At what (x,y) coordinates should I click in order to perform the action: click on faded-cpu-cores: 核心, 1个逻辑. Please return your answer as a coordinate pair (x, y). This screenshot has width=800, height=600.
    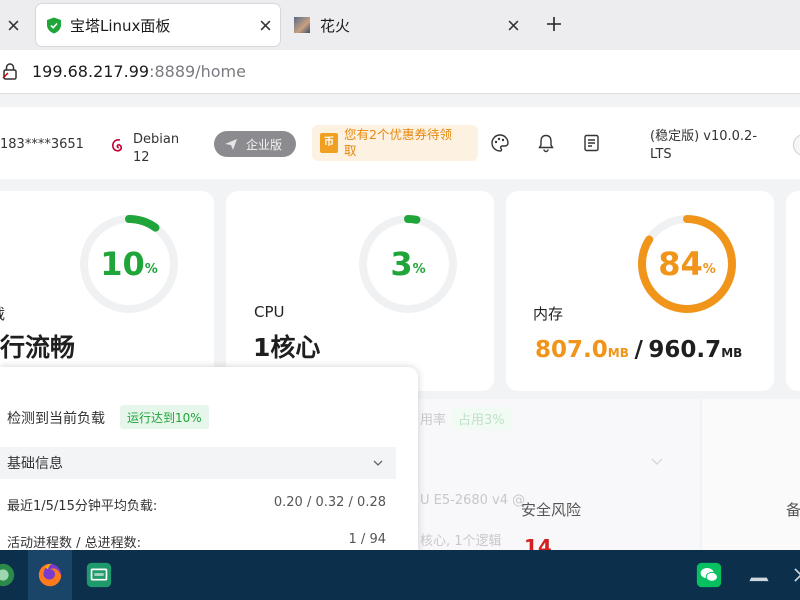
    Looking at the image, I should click on (461, 541).